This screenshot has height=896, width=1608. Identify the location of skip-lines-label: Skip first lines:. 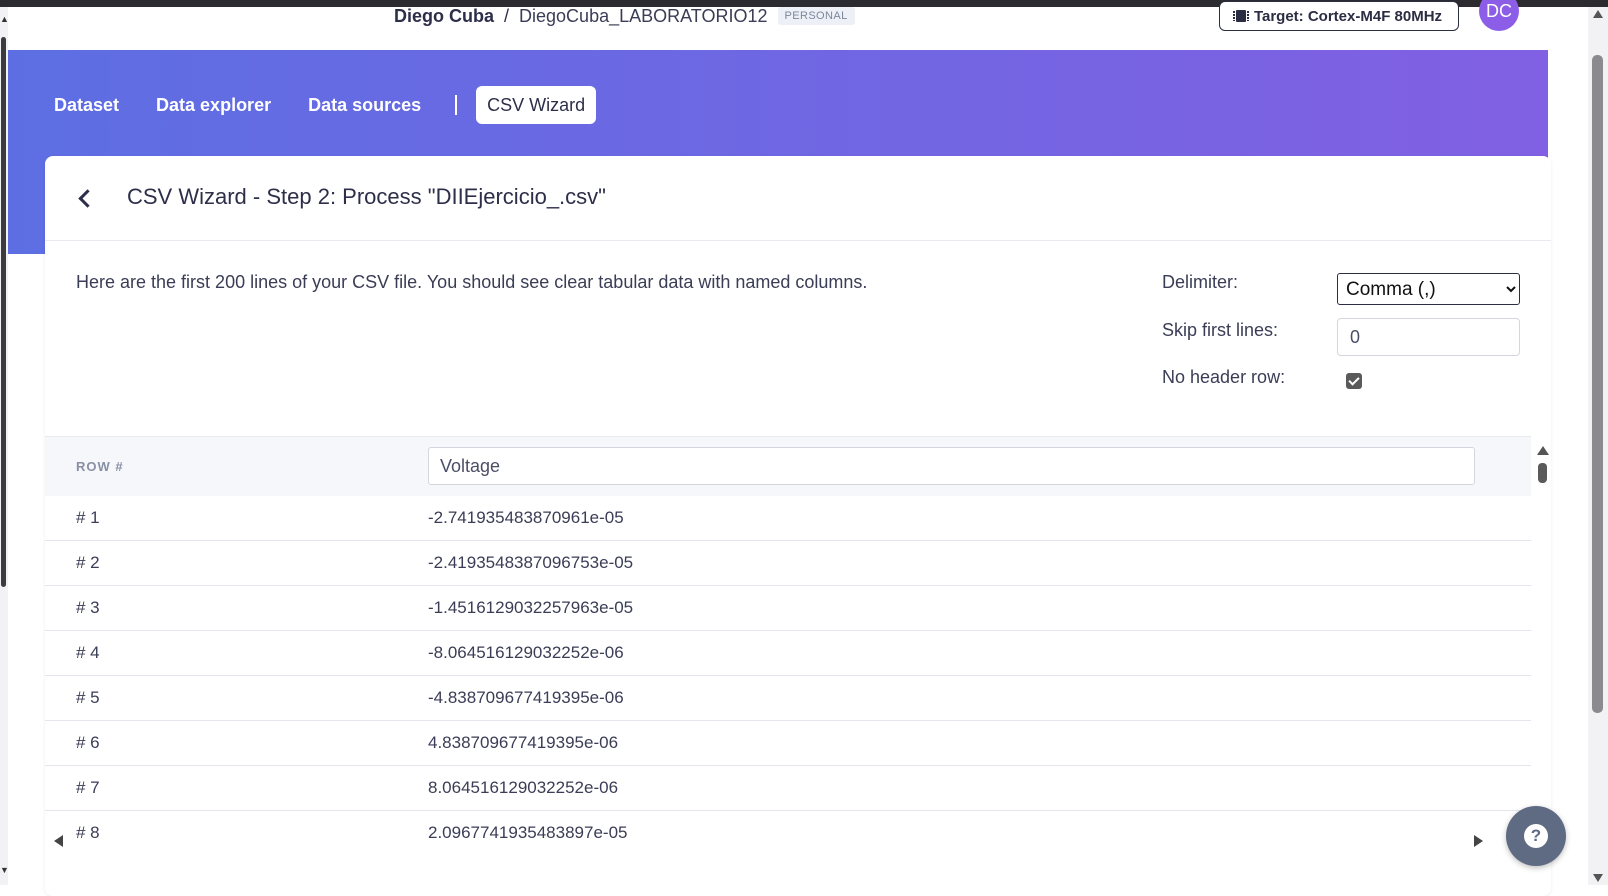
(1220, 330).